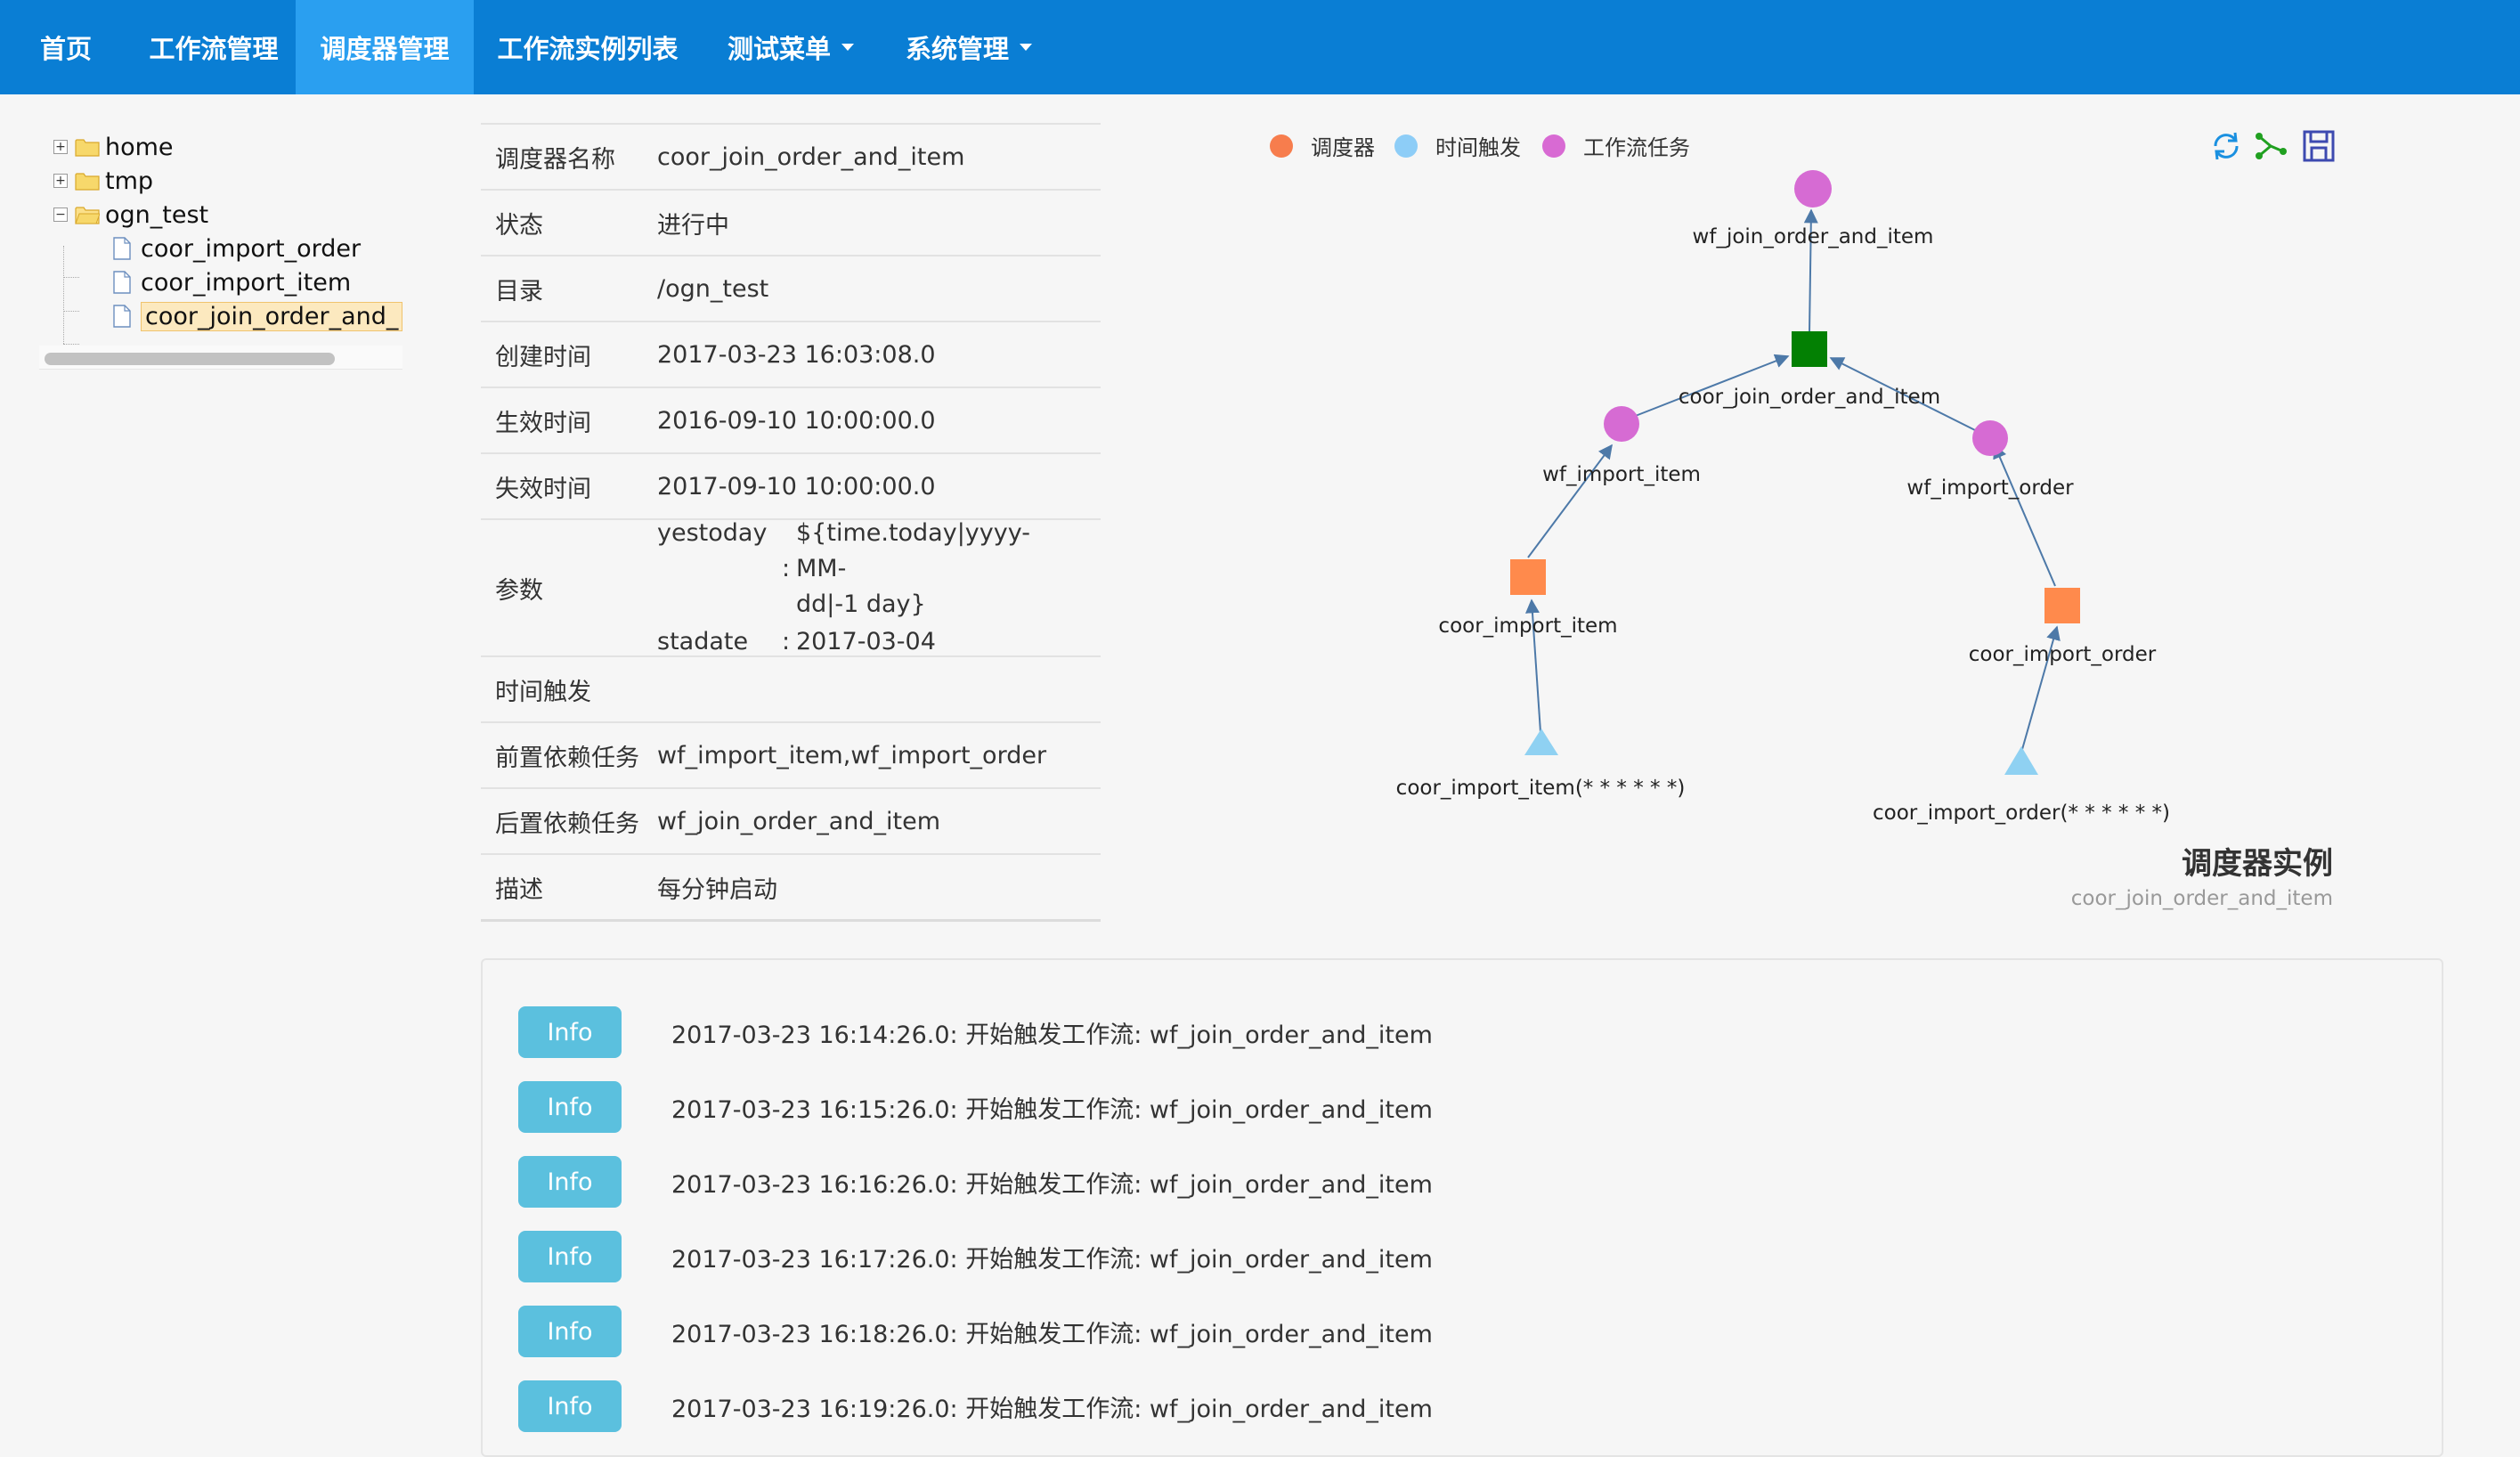 The image size is (2520, 1457). What do you see at coordinates (2022, 813) in the screenshot?
I see `graph-node-label: coor_import_order(* * * * * *)` at bounding box center [2022, 813].